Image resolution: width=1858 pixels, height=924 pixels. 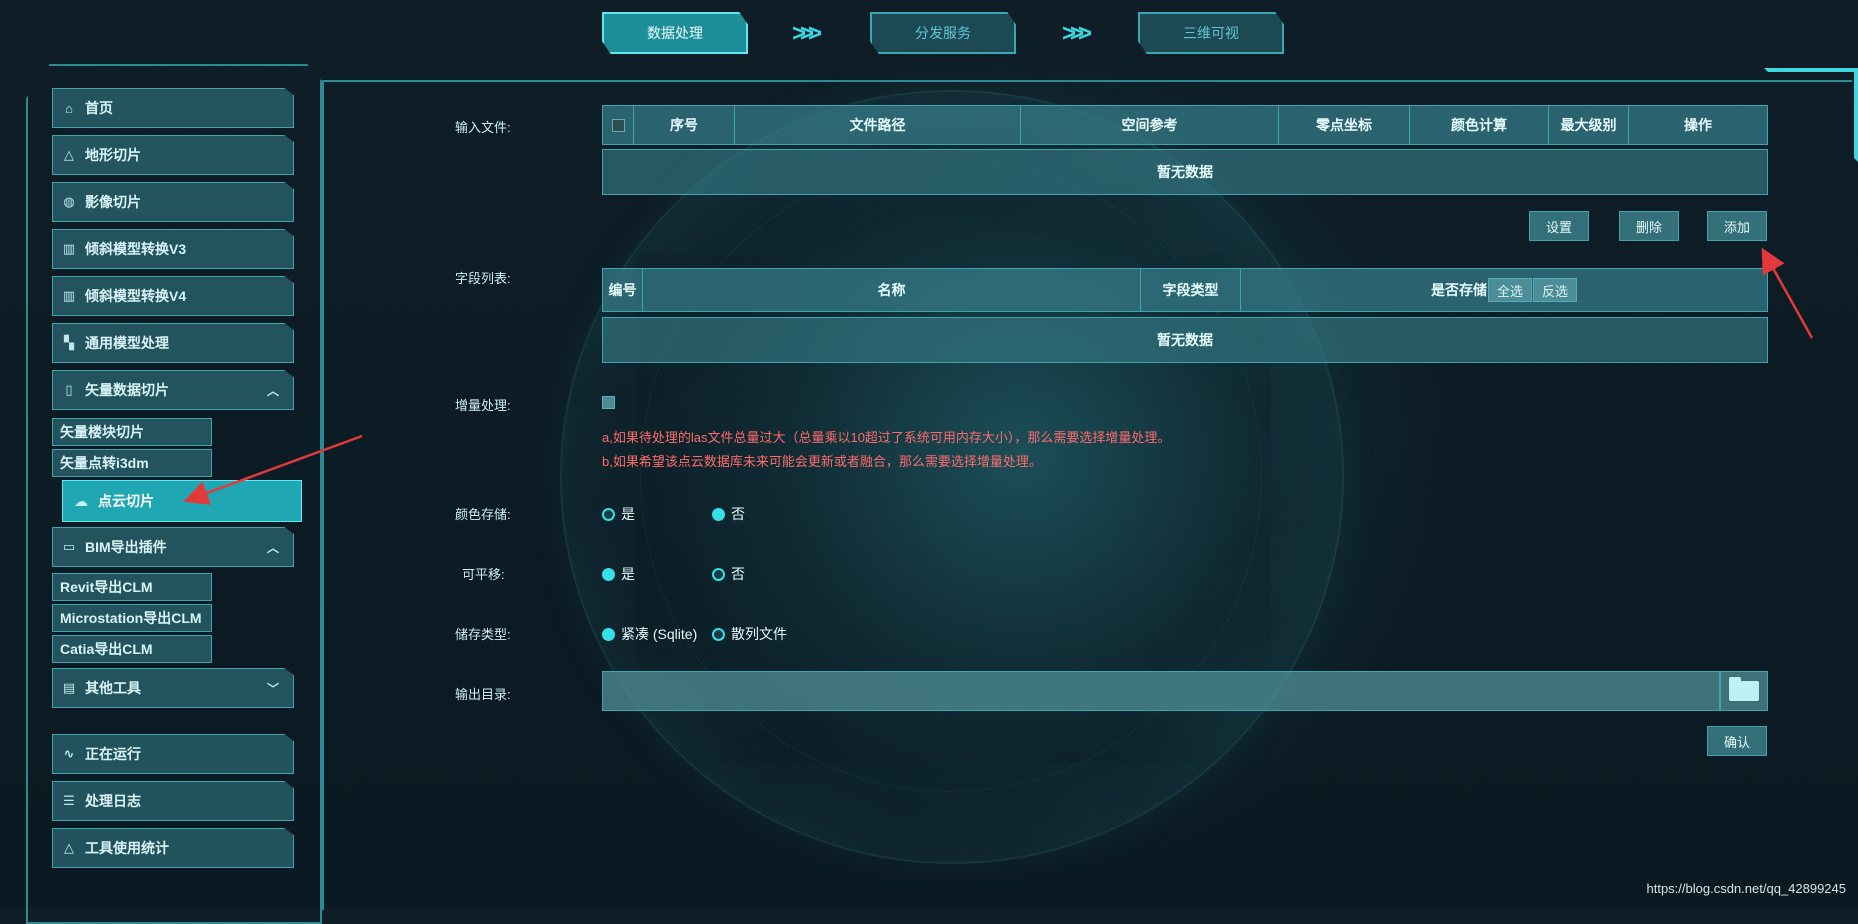 I want to click on arrow-to-add-button, so click(x=1787, y=293).